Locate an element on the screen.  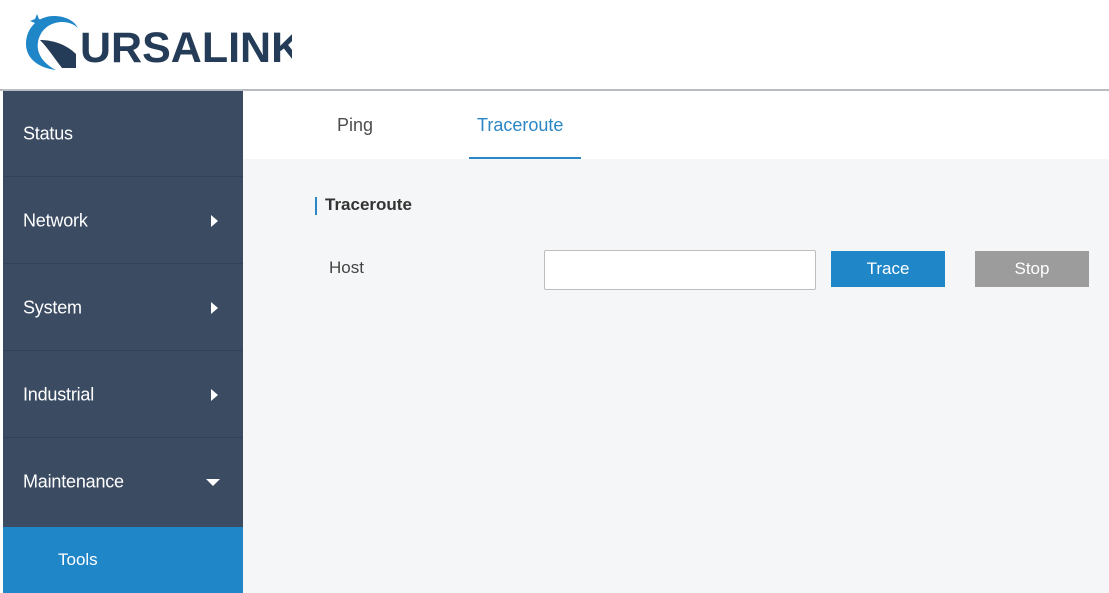
sidebar-item-label: Network is located at coordinates (55, 220).